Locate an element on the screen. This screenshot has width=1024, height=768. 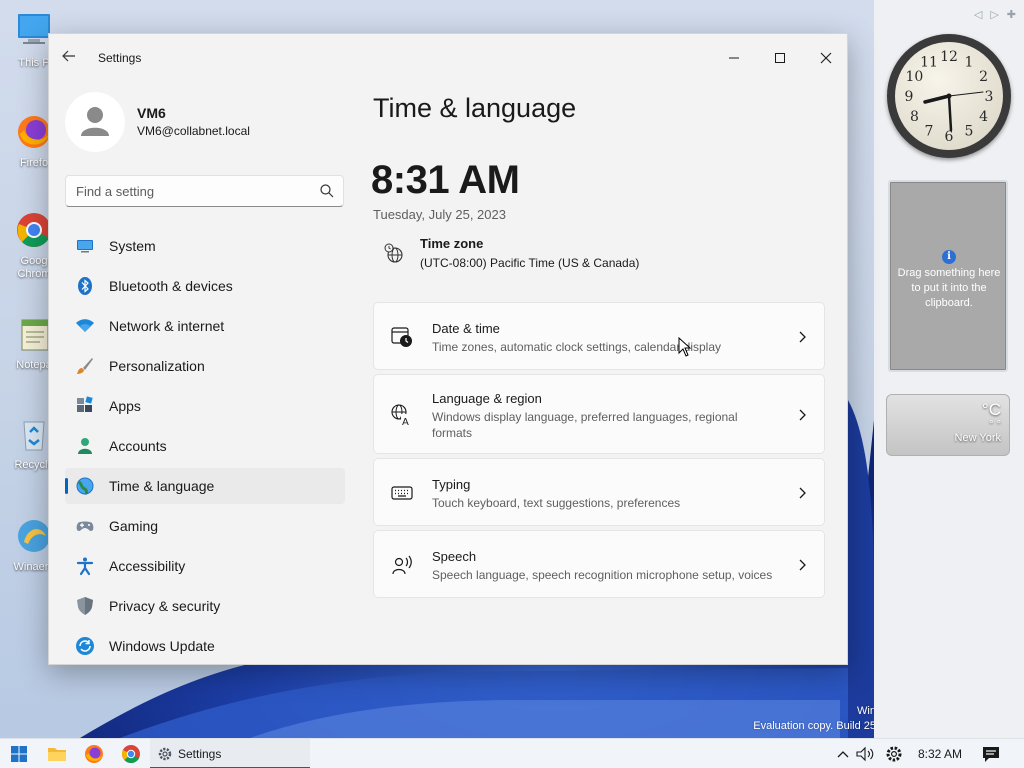
clock-number: 1 is located at coordinates (969, 62).